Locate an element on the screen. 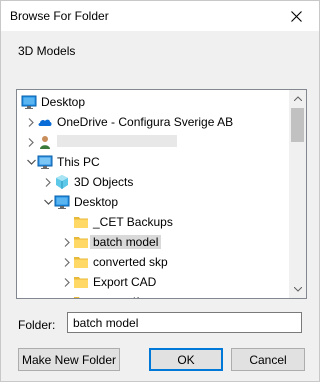 This screenshot has height=382, width=320. user-icon is located at coordinates (45, 142).